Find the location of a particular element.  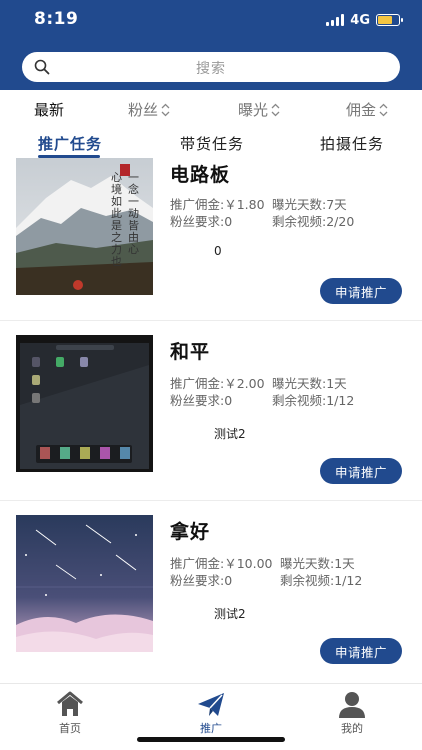

sort-label: 粉丝 is located at coordinates (143, 110).